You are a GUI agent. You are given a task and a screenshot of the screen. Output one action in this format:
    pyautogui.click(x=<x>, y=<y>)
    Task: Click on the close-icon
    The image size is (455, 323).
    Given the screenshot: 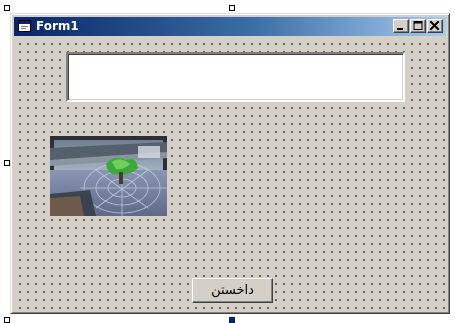 What is the action you would take?
    pyautogui.click(x=434, y=25)
    